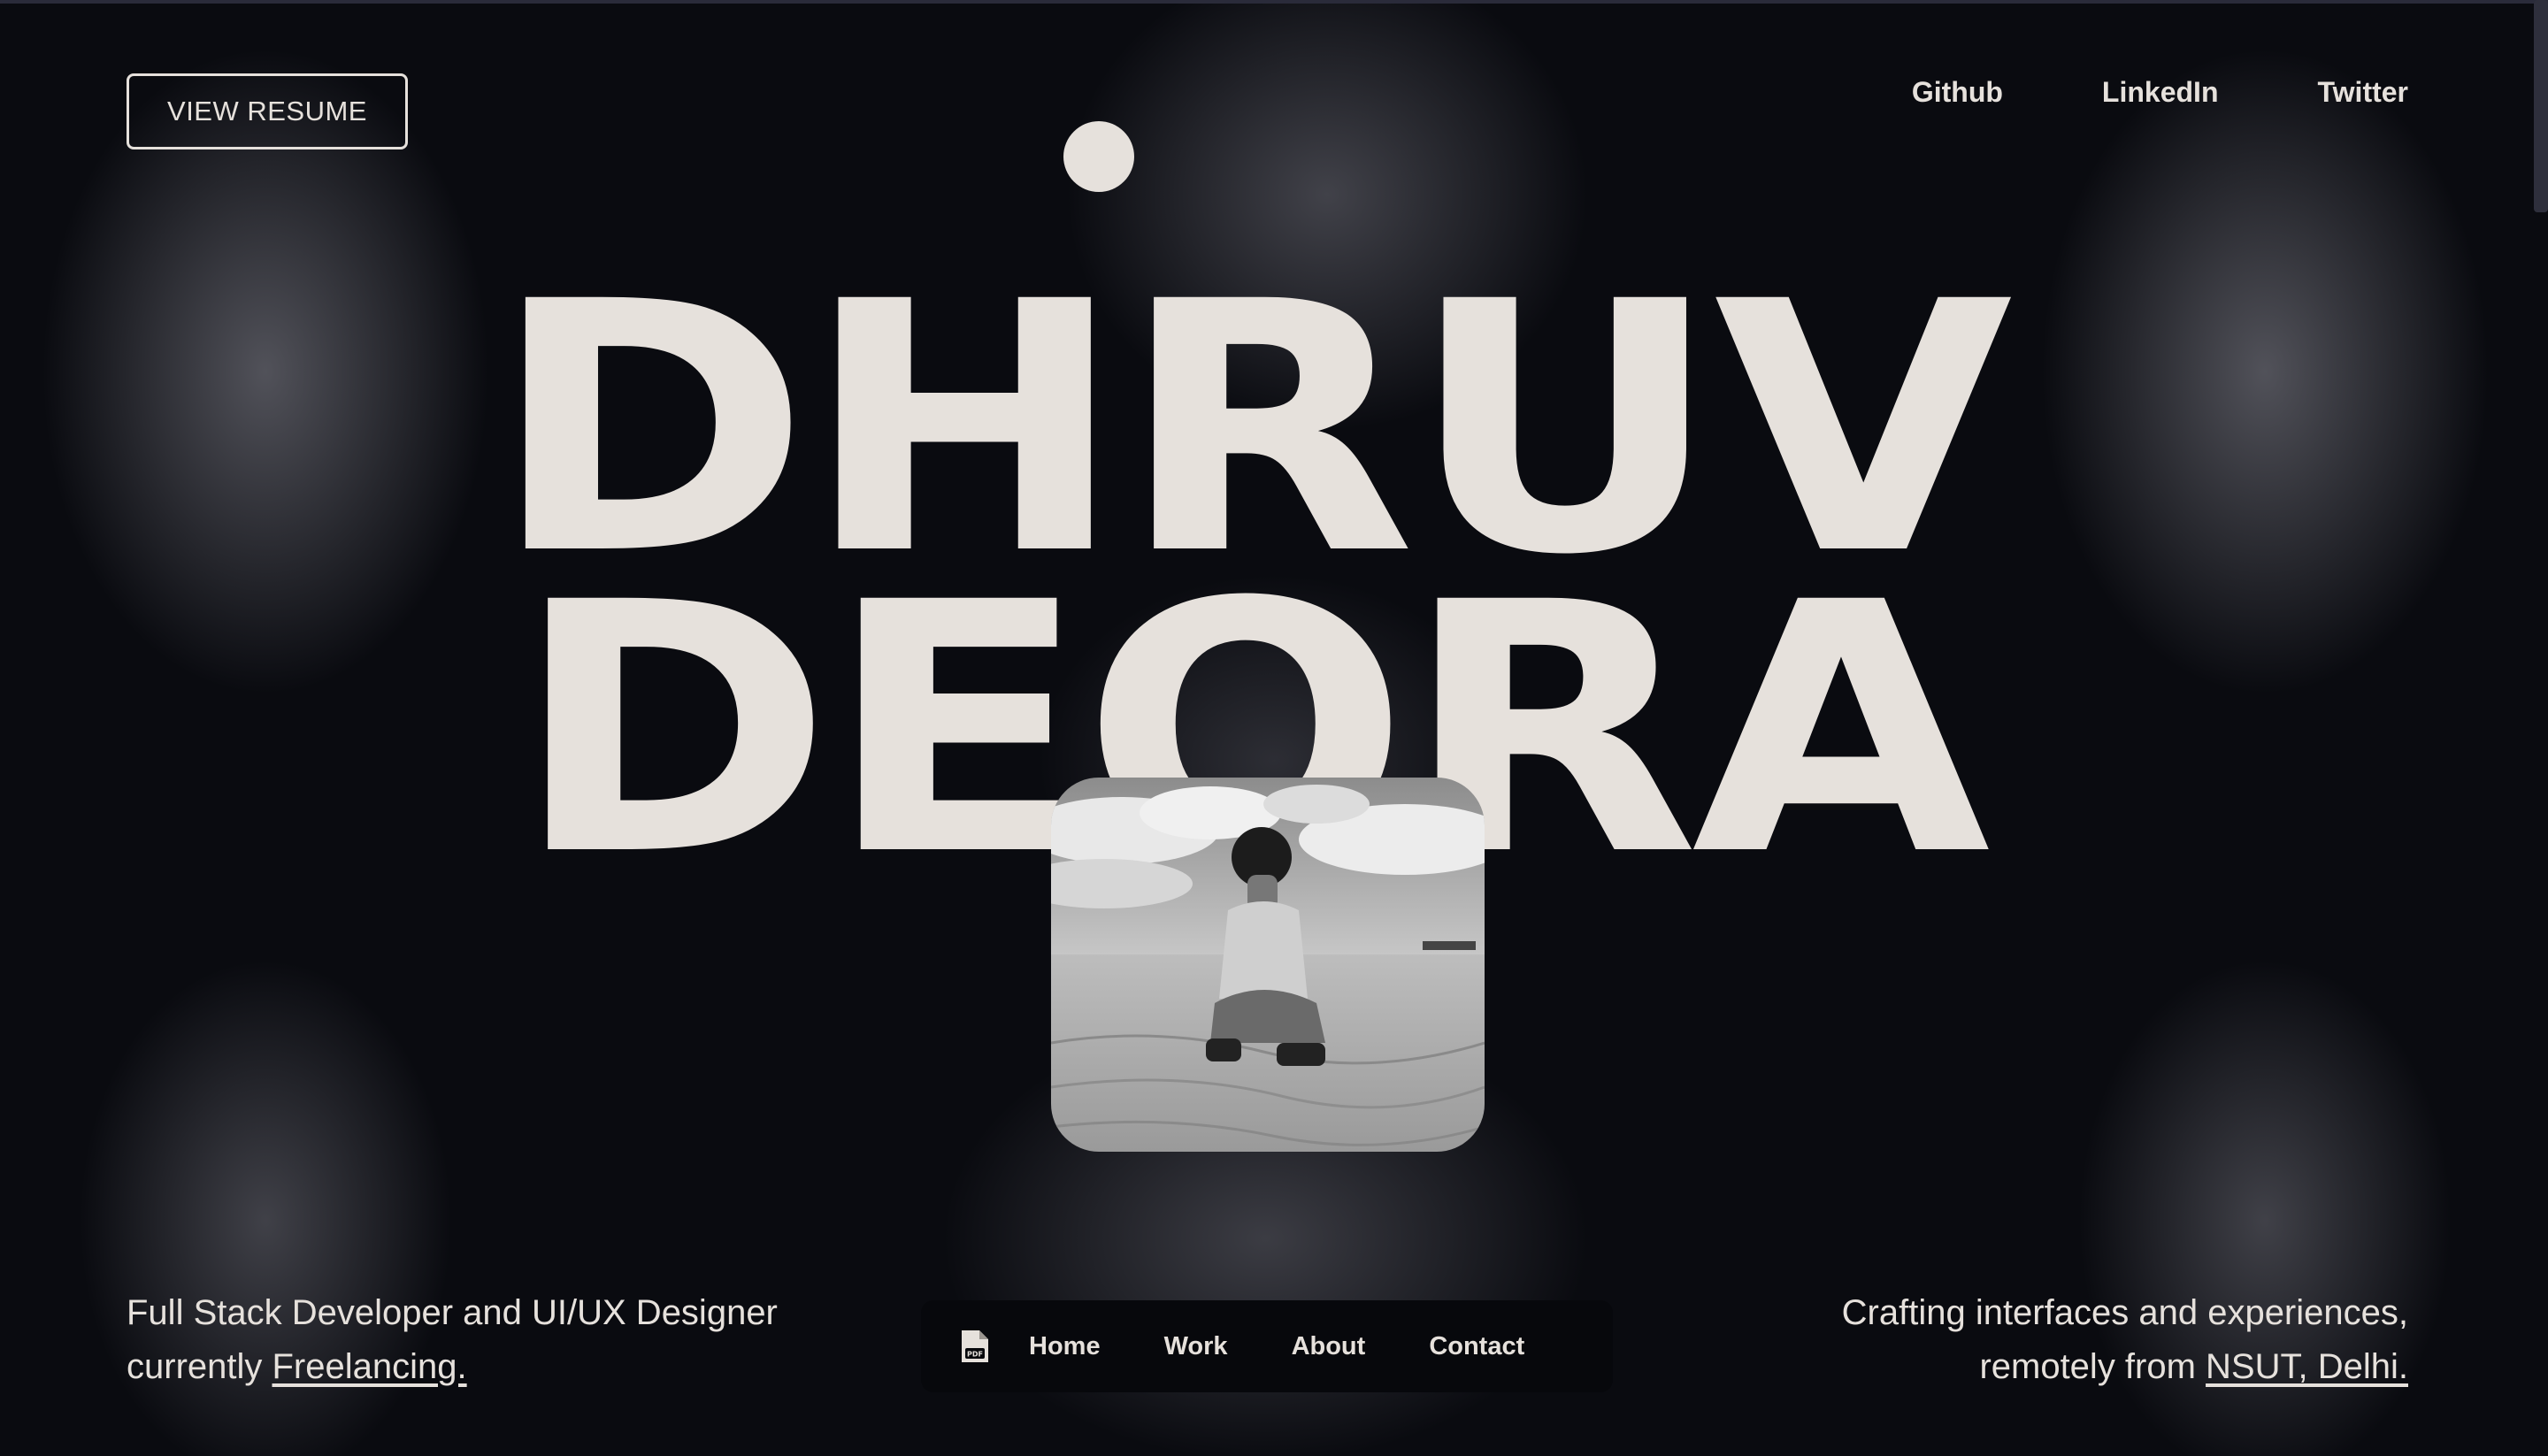  I want to click on nav-work: Work, so click(1196, 1346).